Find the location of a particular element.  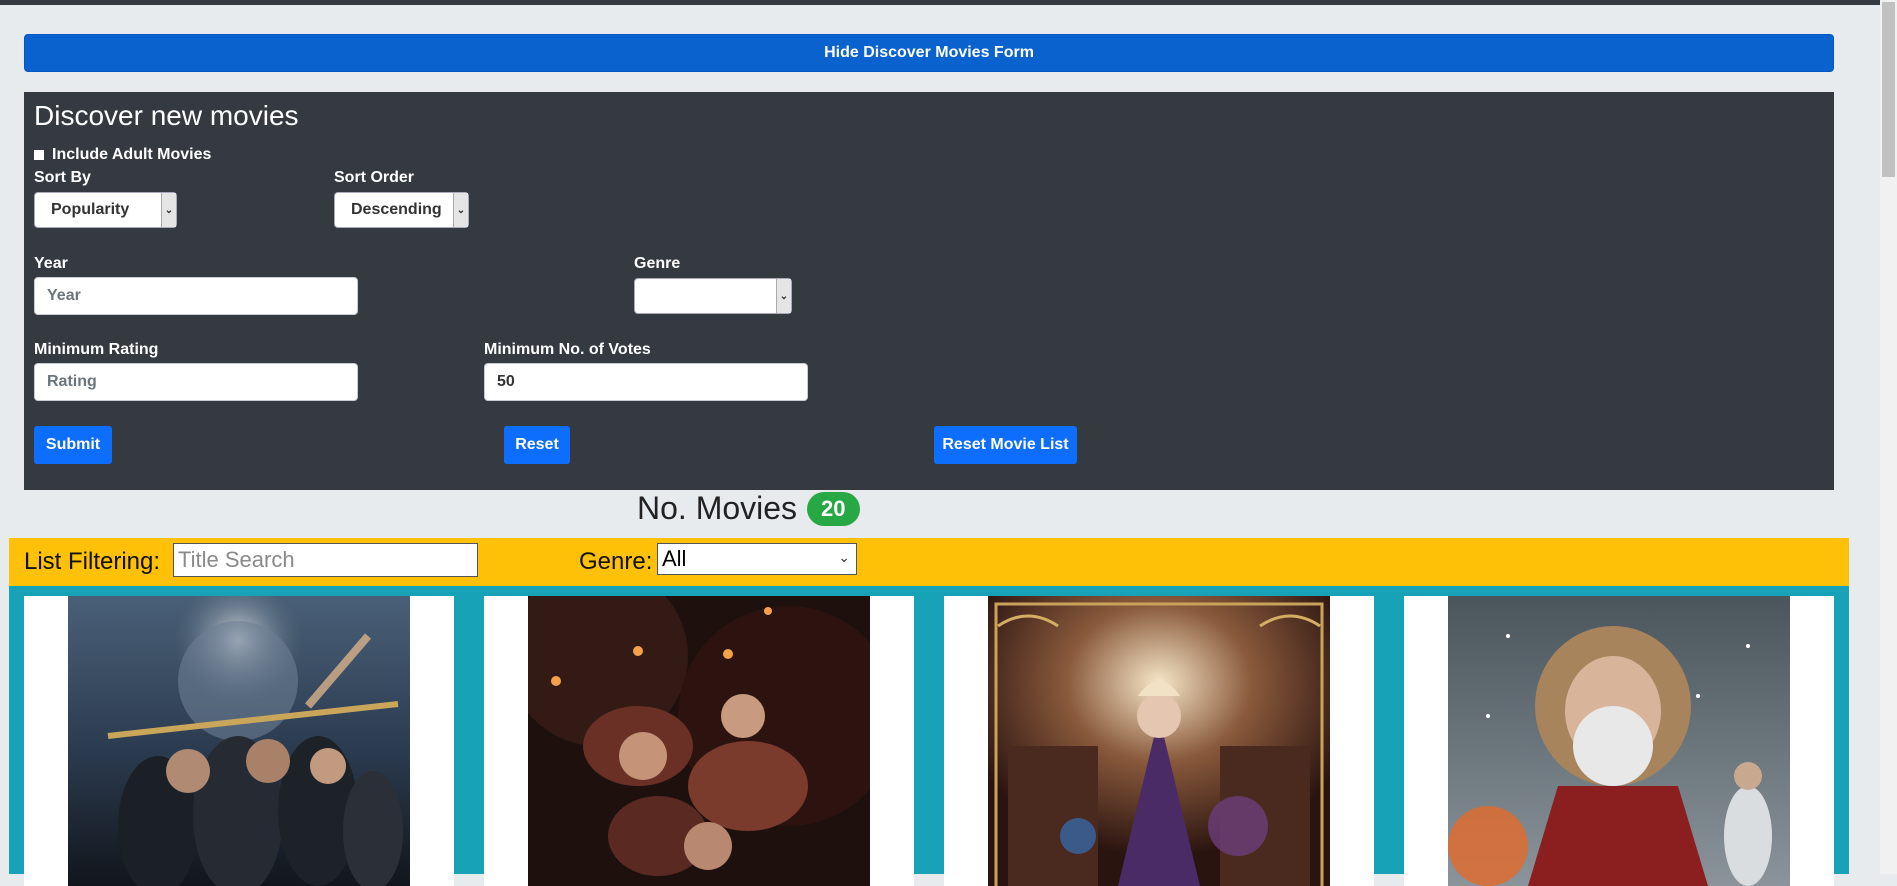

include-adult-row: Include Adult Movies is located at coordinates (122, 155).